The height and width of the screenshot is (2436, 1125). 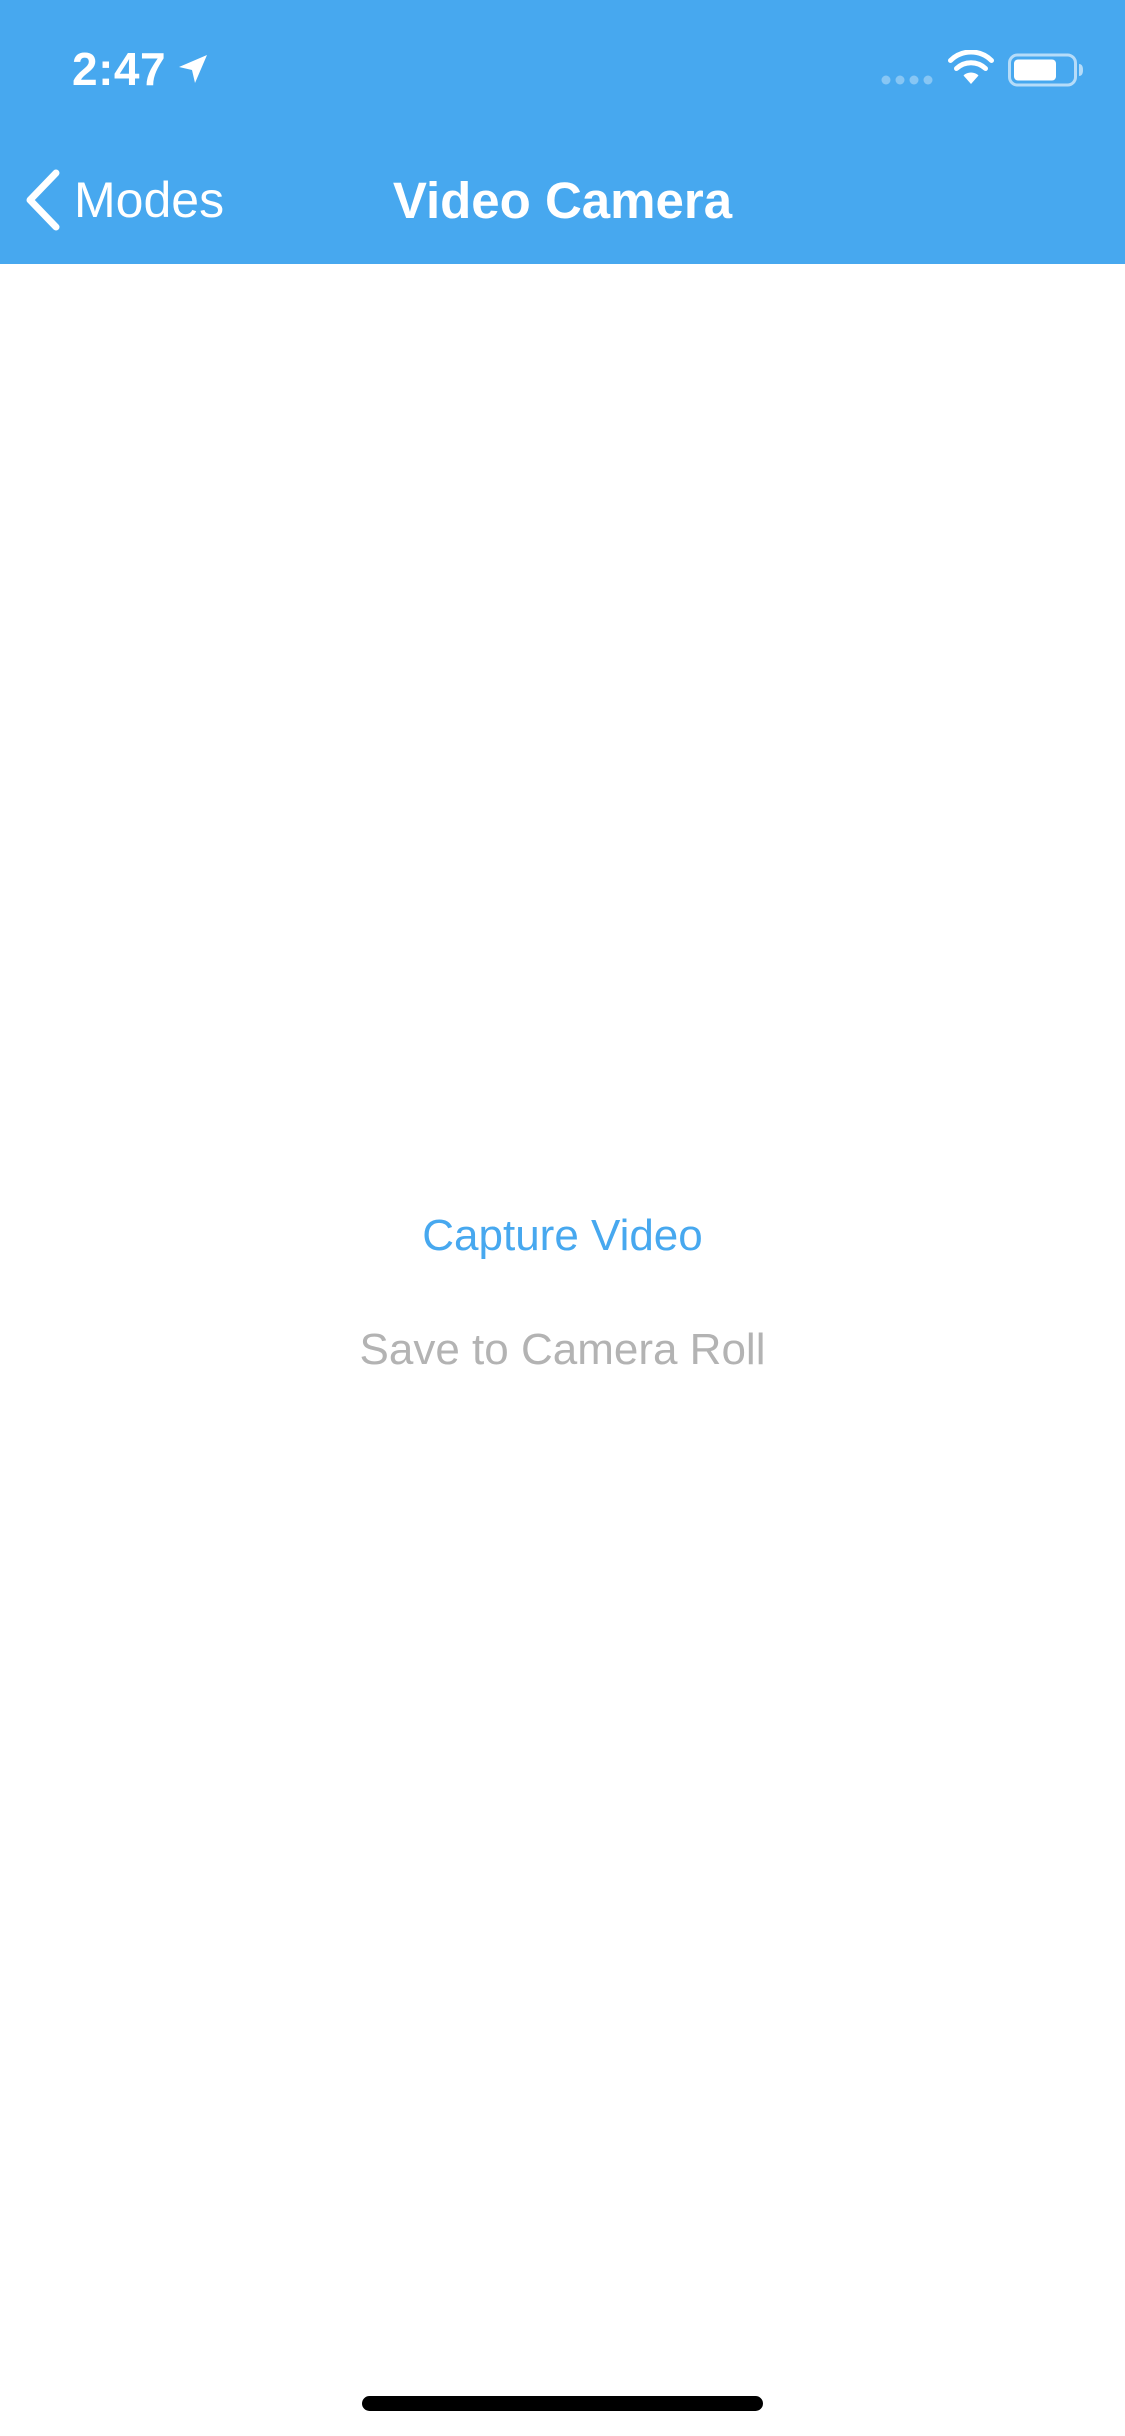 I want to click on save-to-camera-roll-button: Save to Camera Roll, so click(x=563, y=1350).